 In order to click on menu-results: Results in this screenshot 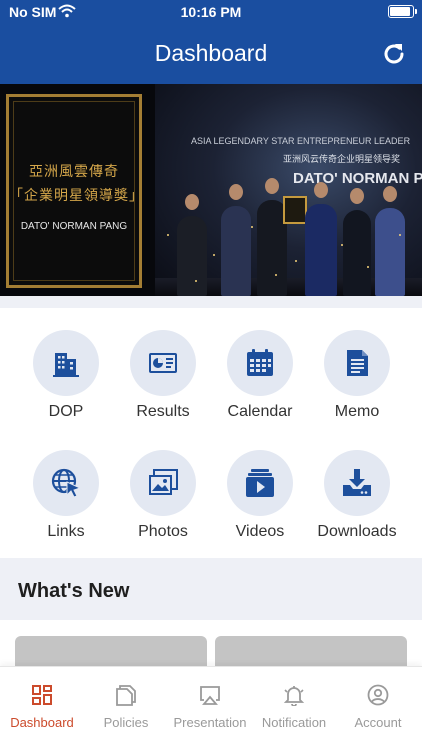, I will do `click(163, 385)`.